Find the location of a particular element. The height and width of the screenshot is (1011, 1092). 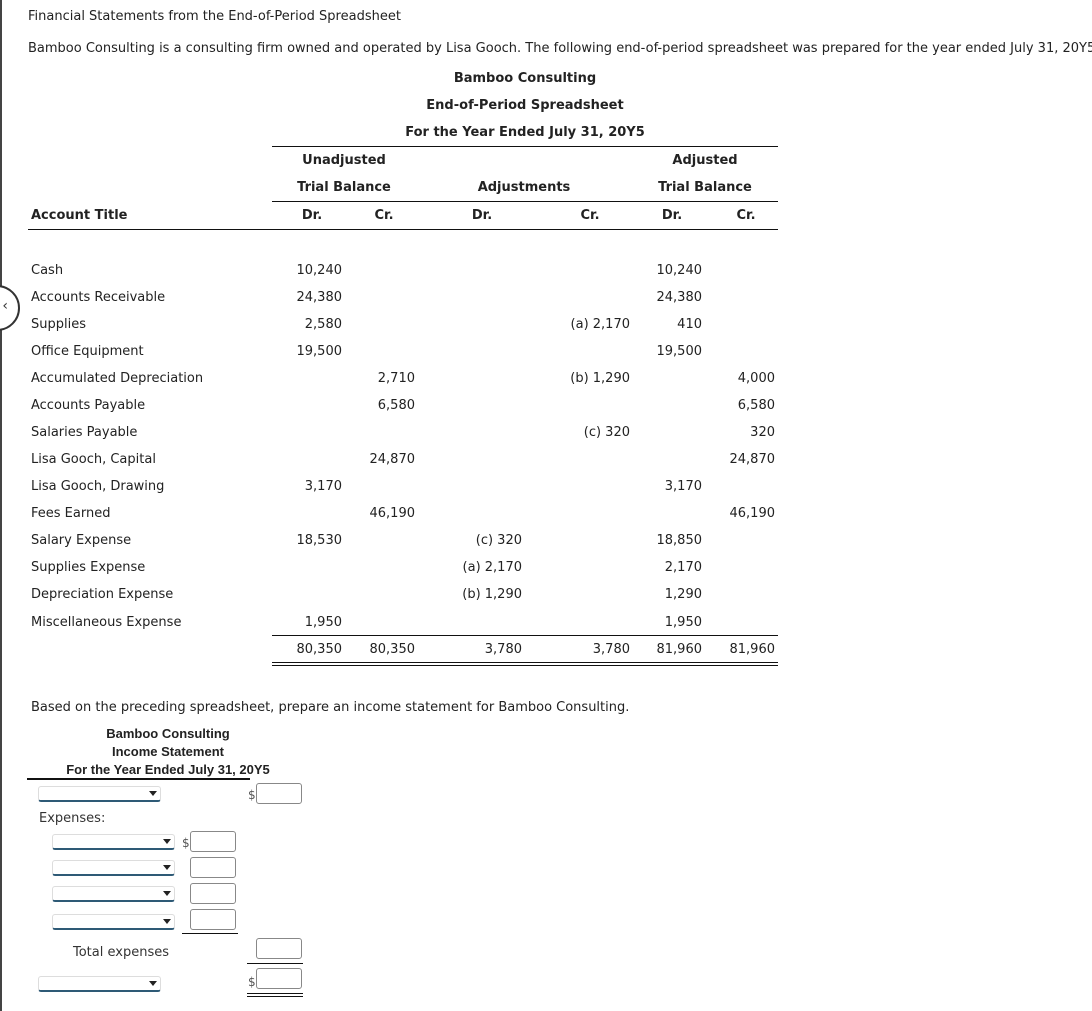

total-utb-cr: 80,350 is located at coordinates (392, 649).